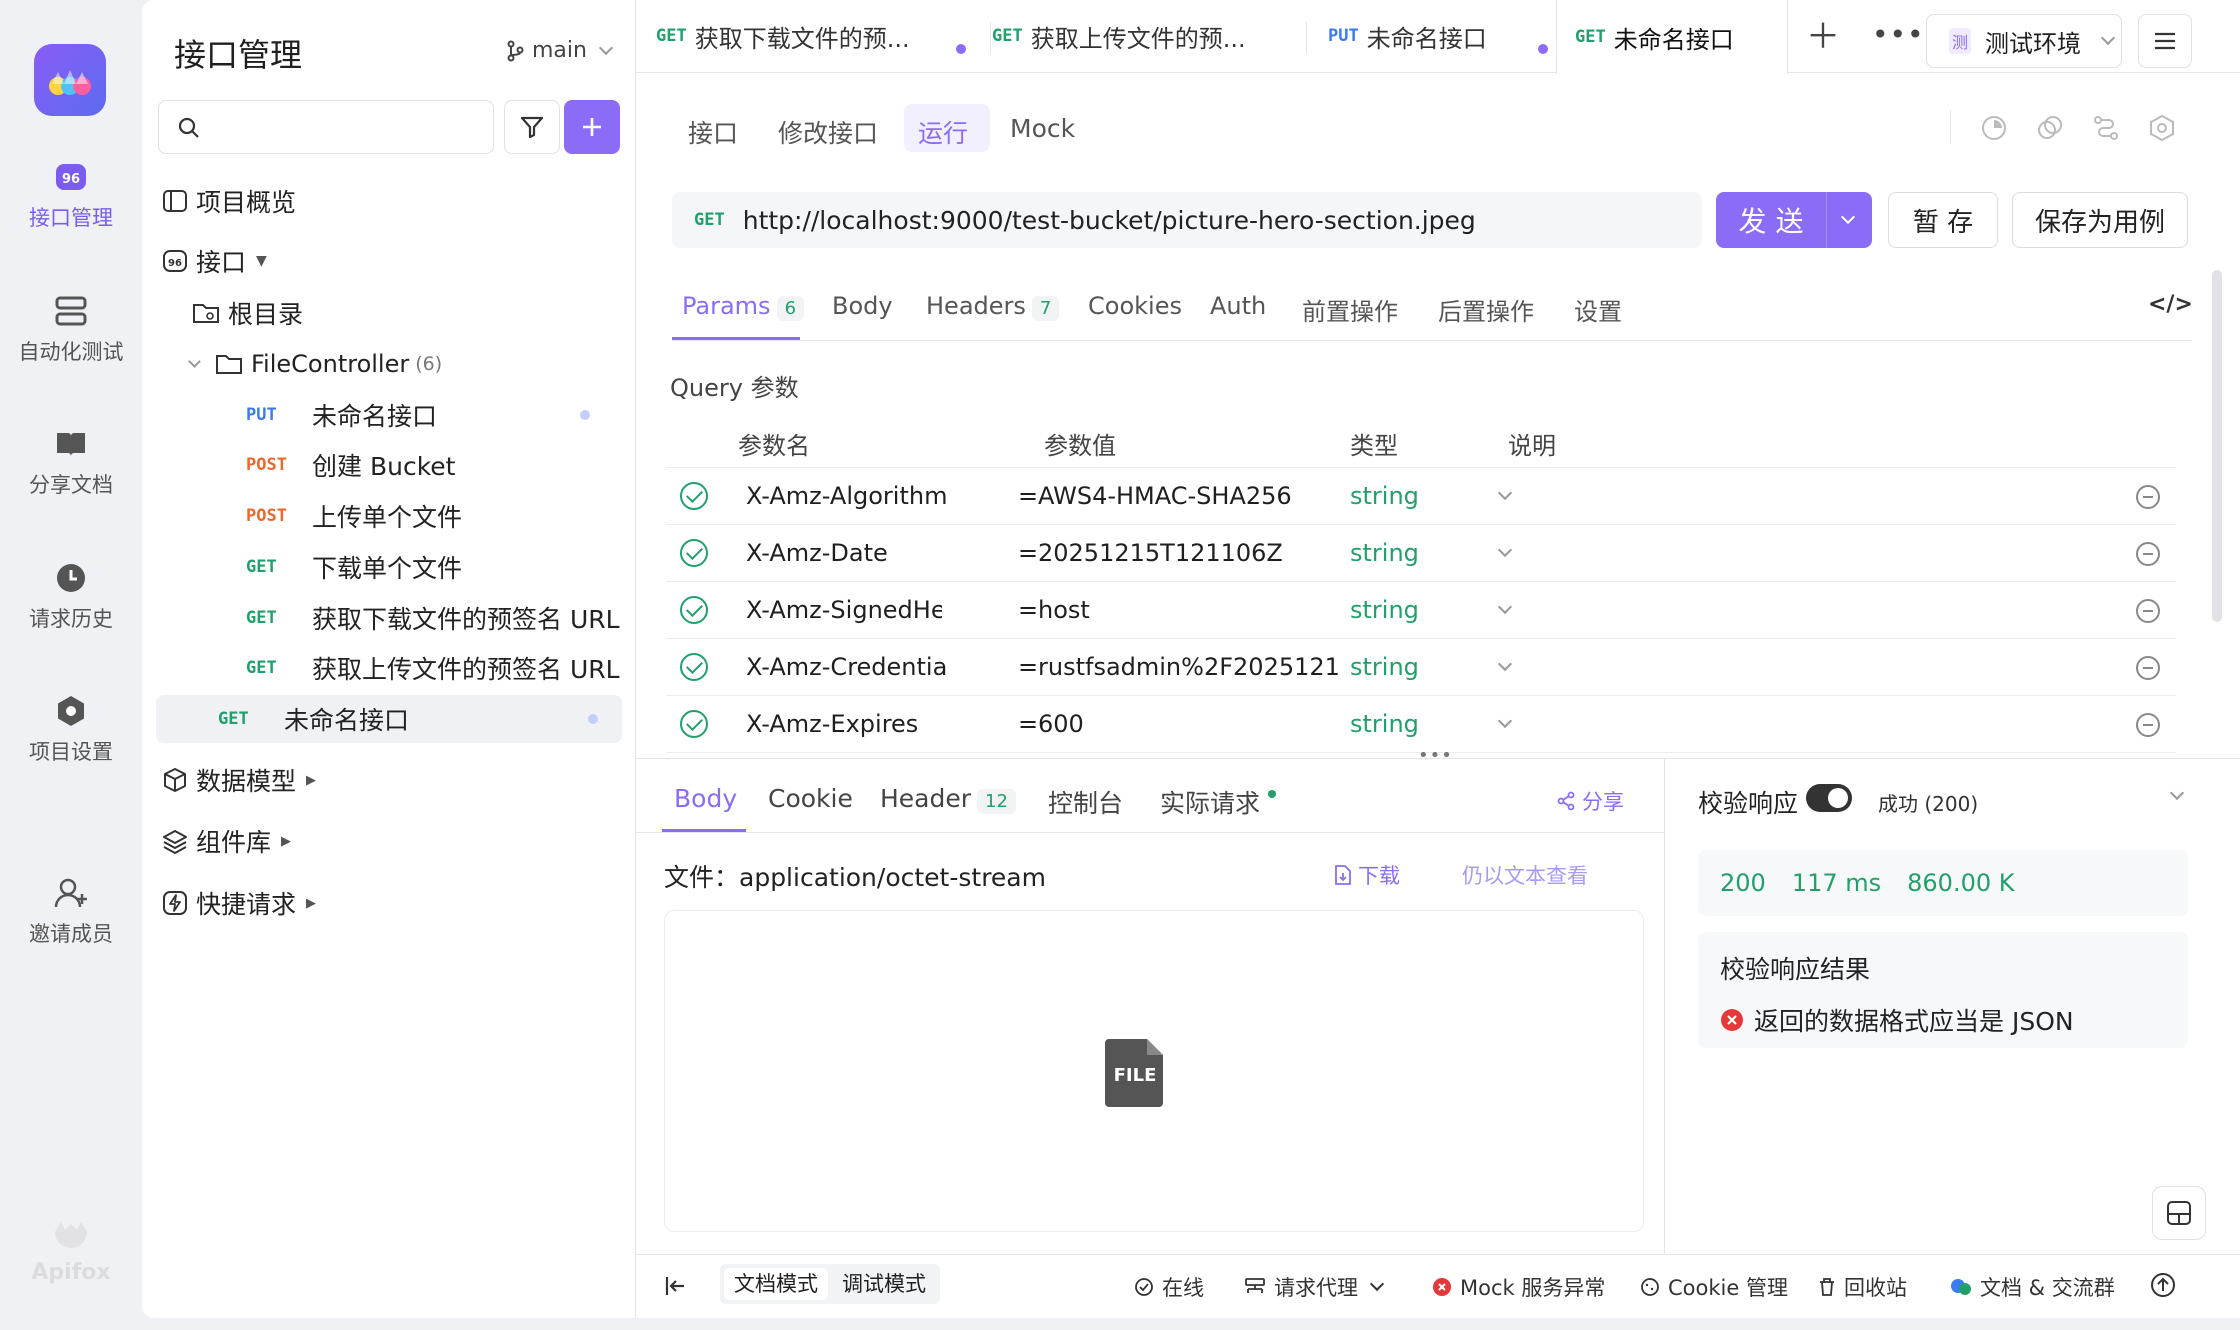 The image size is (2240, 1330). Describe the element at coordinates (71, 912) in the screenshot. I see `rail-item-invite: 邀请成员` at that location.